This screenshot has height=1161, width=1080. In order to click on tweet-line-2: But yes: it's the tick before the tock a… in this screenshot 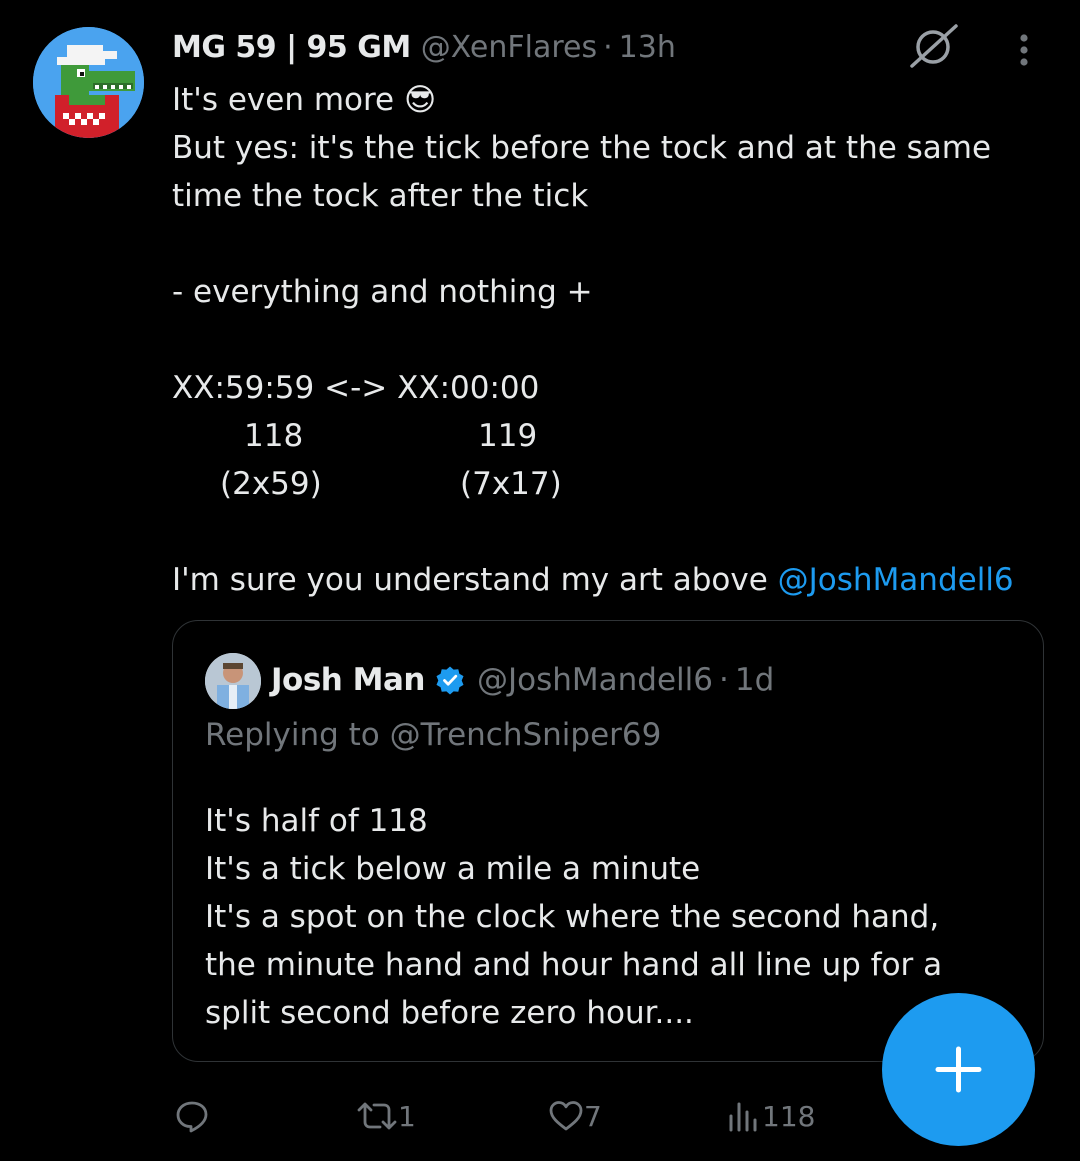, I will do `click(582, 148)`.